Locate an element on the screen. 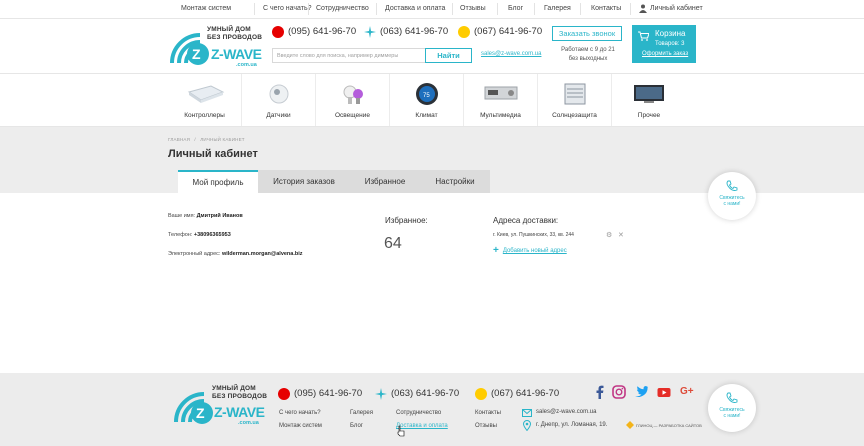 This screenshot has width=864, height=446. checkout-link: Оформить заказ is located at coordinates (665, 54).